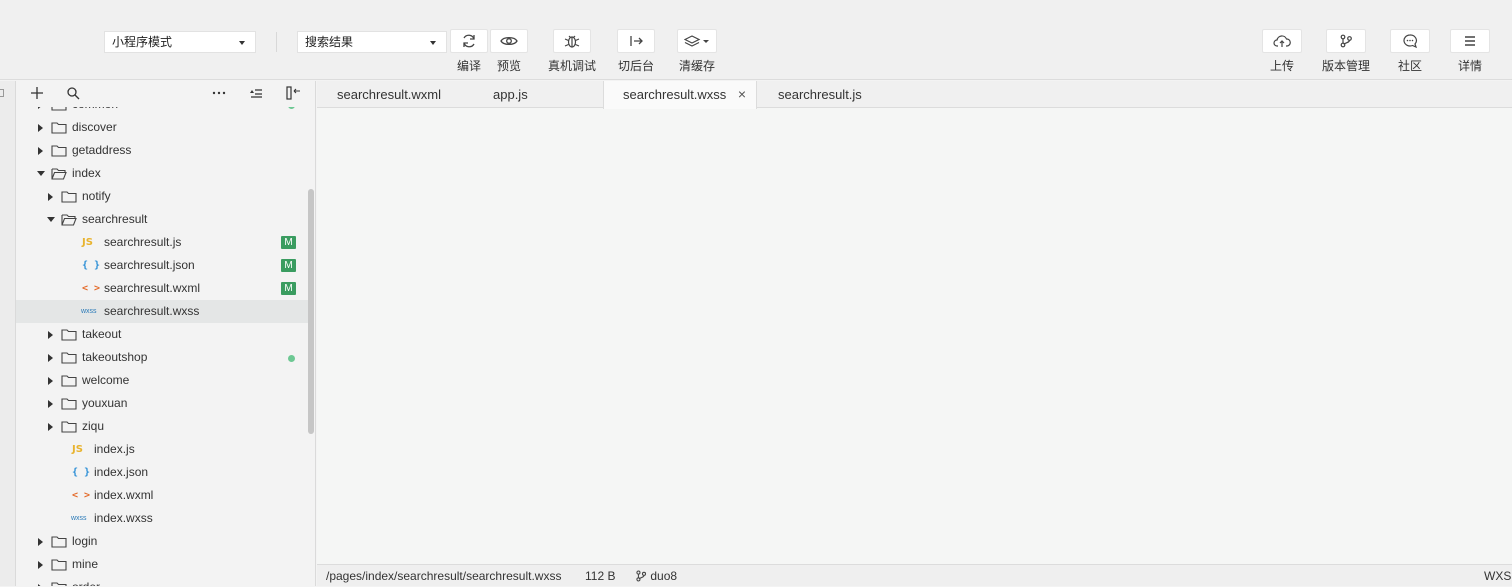 Image resolution: width=1512 pixels, height=587 pixels. Describe the element at coordinates (143, 242) in the screenshot. I see `tree-item-label: searchresult.js` at that location.